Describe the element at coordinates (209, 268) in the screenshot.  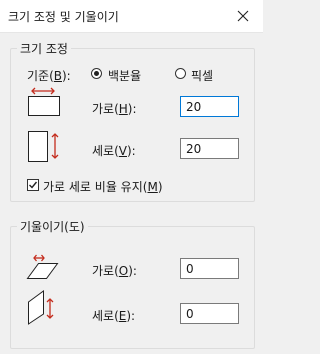
I see `skew-horizontal-input: 0` at that location.